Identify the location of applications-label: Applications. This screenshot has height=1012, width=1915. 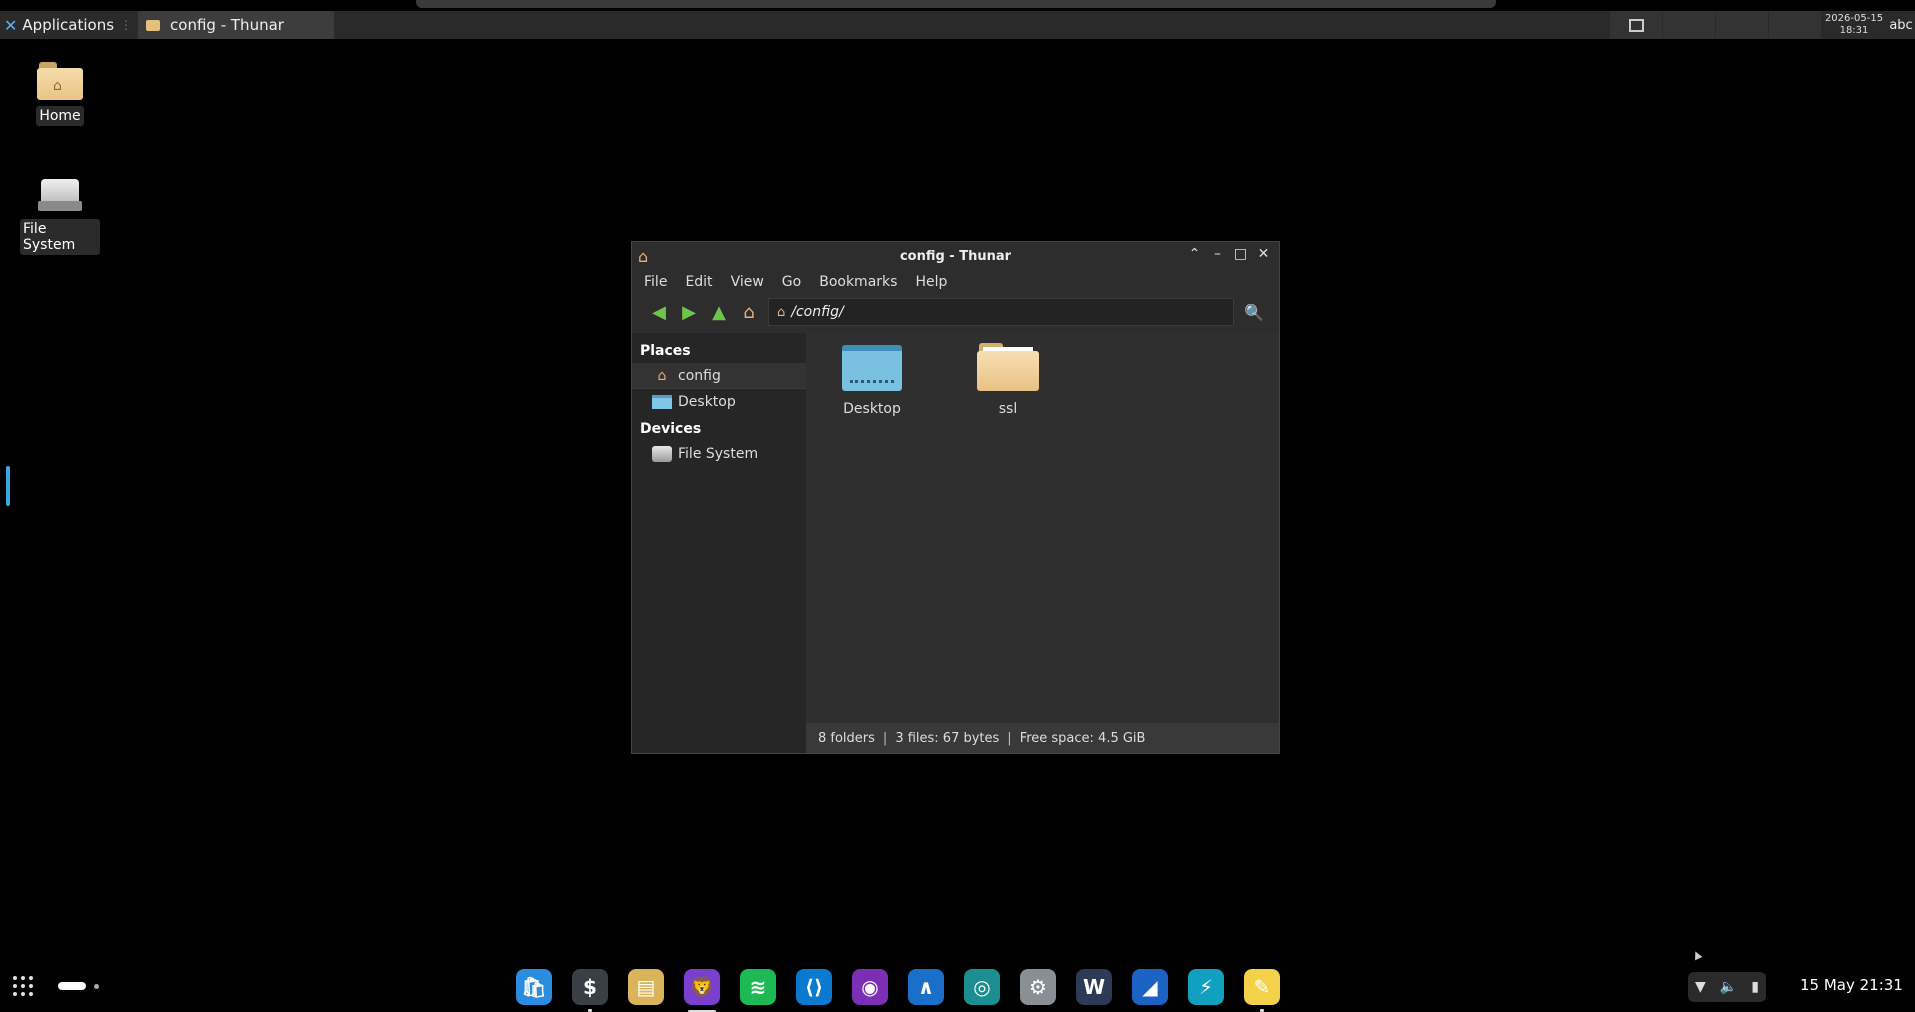
(68, 25).